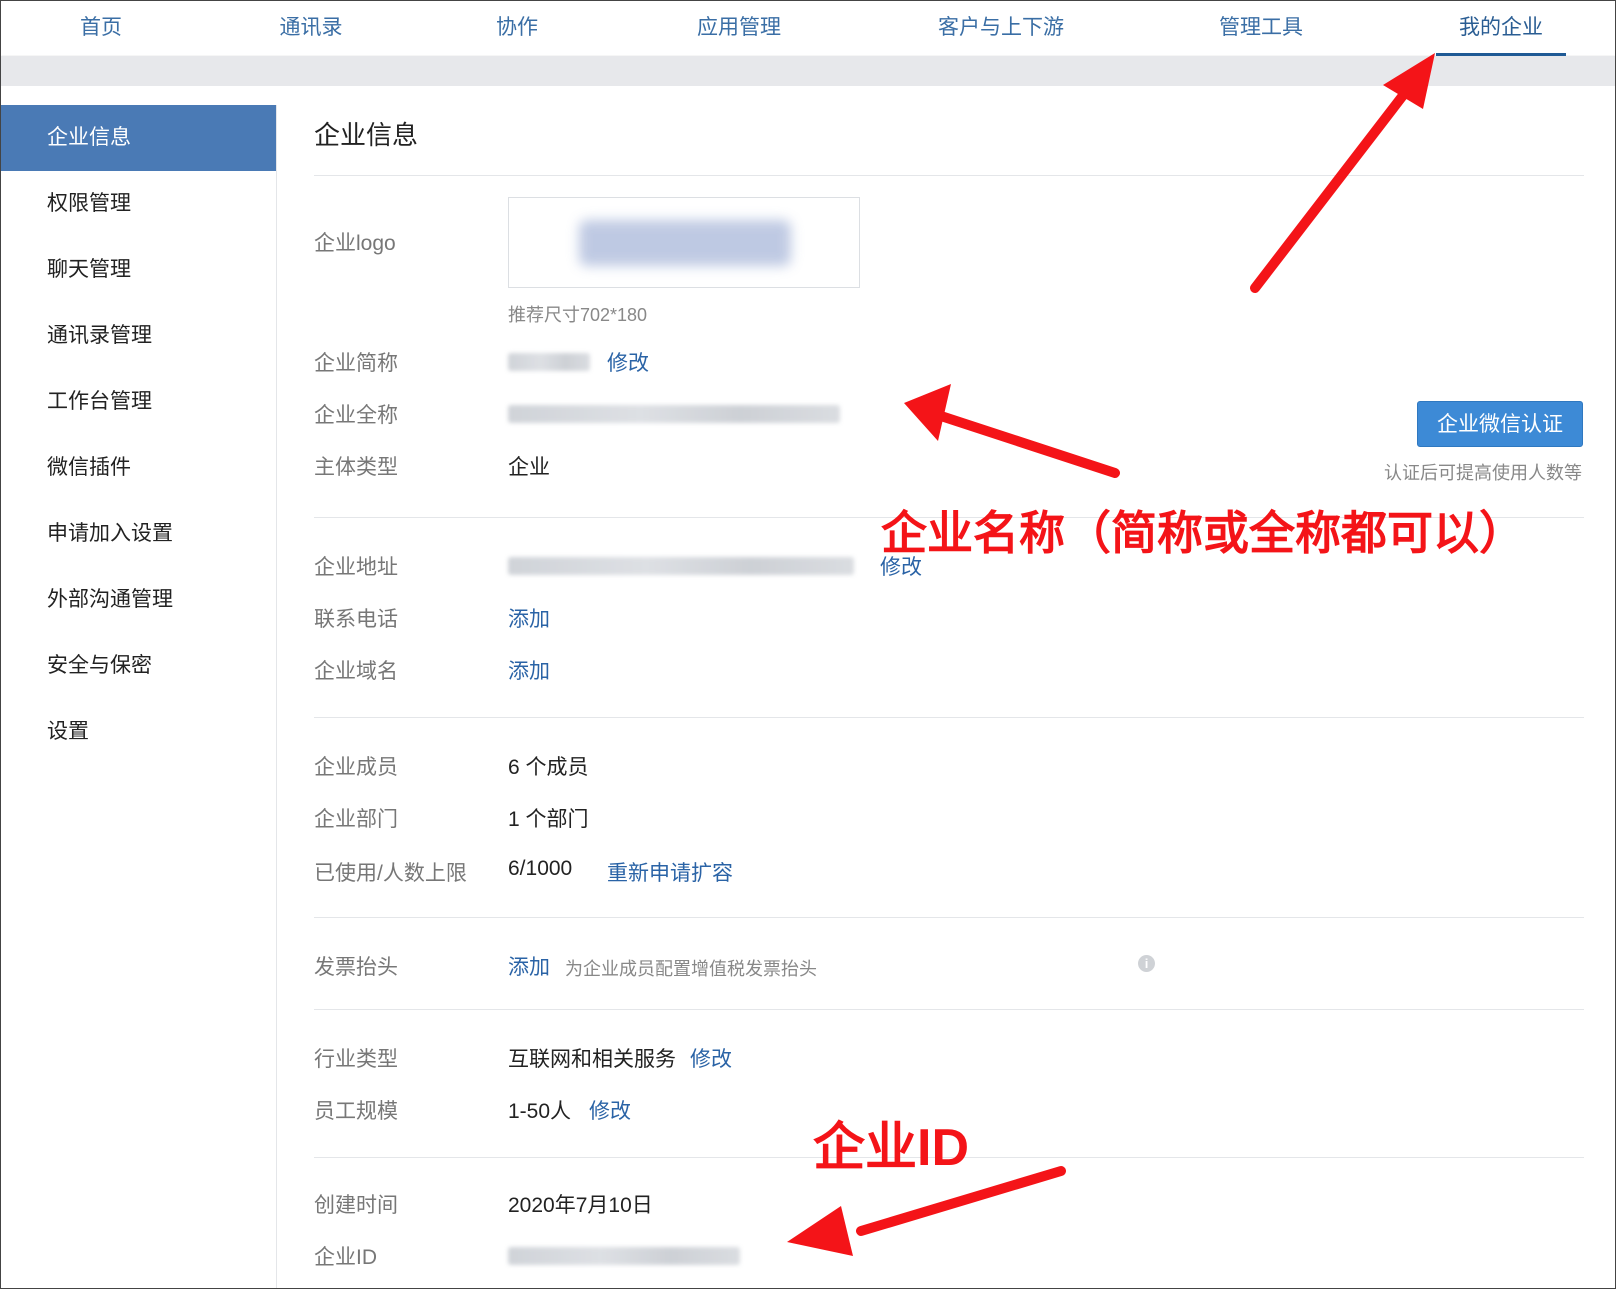  Describe the element at coordinates (961, 1201) in the screenshot. I see `arrow-to-corp-id` at that location.